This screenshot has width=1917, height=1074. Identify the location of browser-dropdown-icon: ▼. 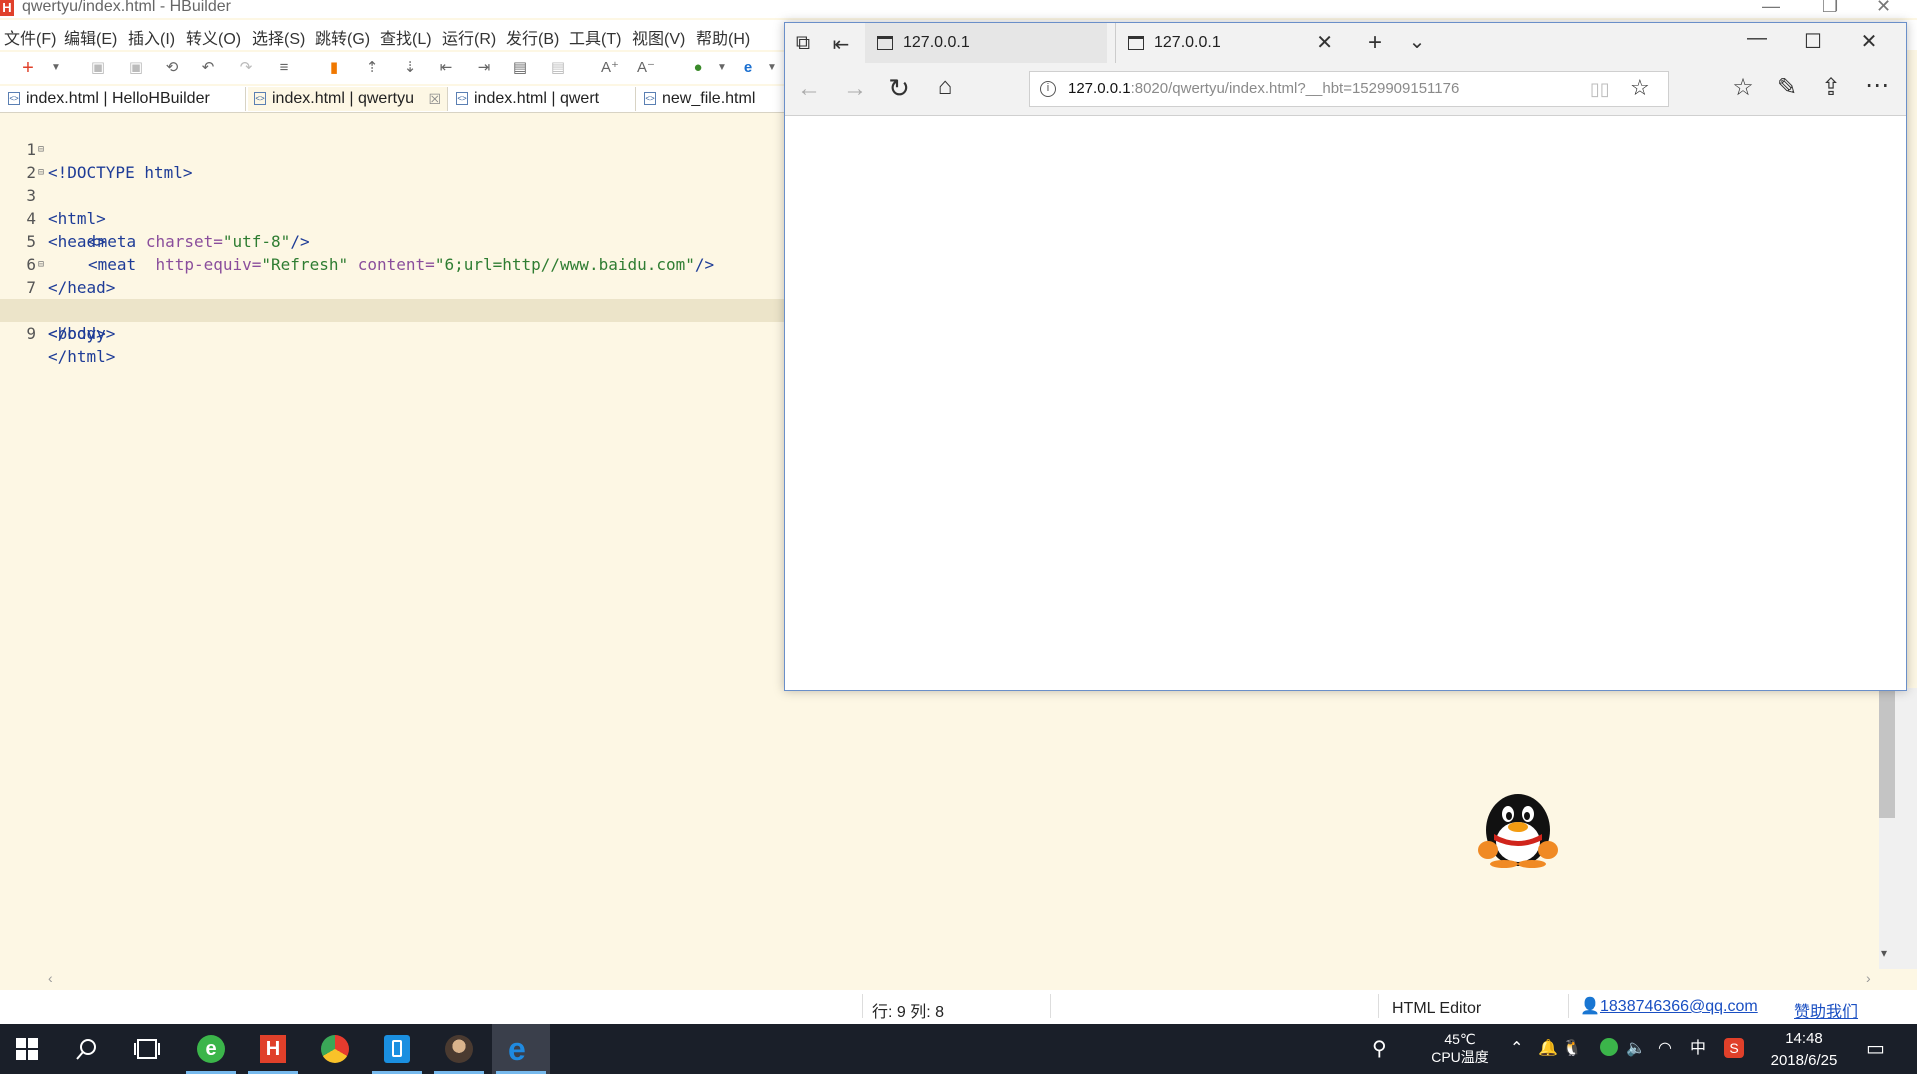
(772, 68).